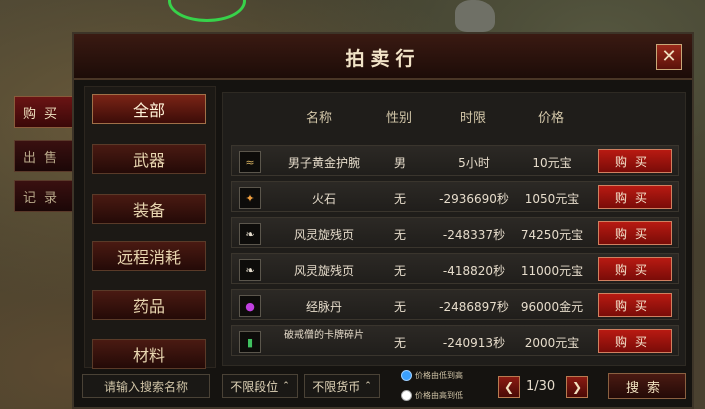  Describe the element at coordinates (44, 196) in the screenshot. I see `side-tab-records: 记录` at that location.